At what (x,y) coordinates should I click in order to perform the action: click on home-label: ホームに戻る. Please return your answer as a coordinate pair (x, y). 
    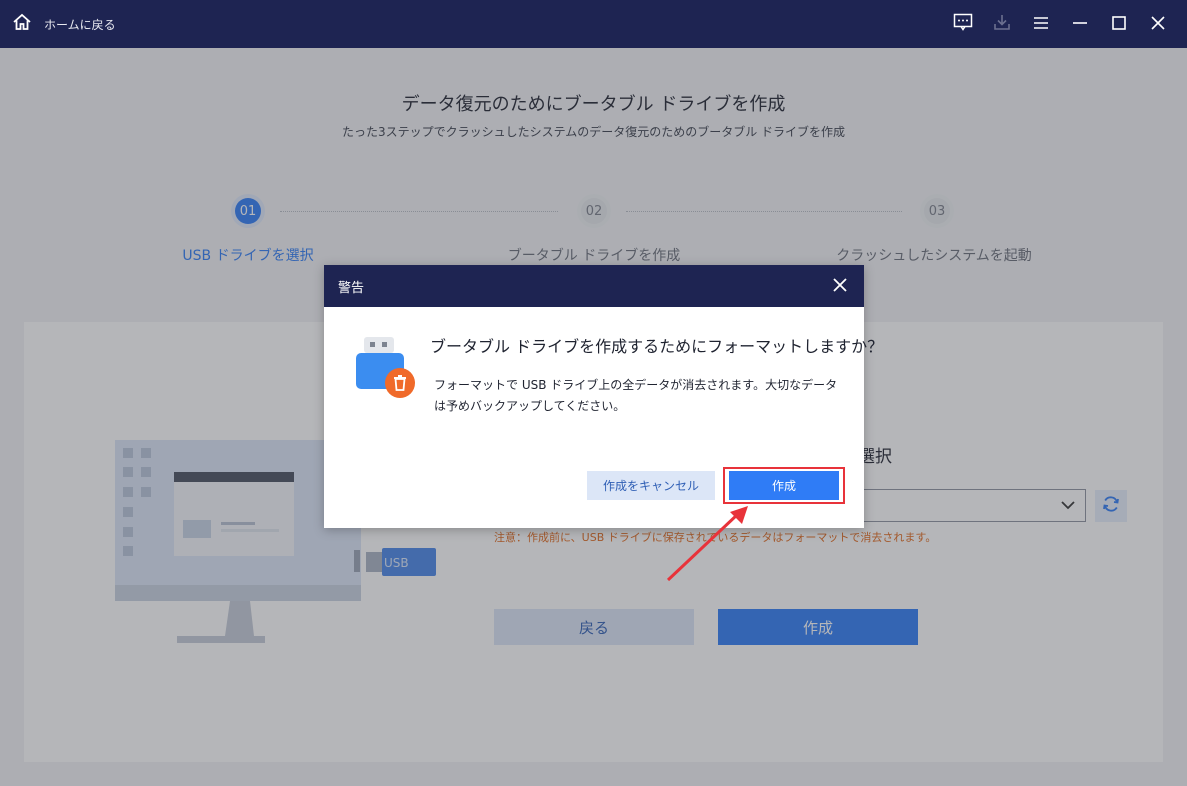
    Looking at the image, I should click on (80, 24).